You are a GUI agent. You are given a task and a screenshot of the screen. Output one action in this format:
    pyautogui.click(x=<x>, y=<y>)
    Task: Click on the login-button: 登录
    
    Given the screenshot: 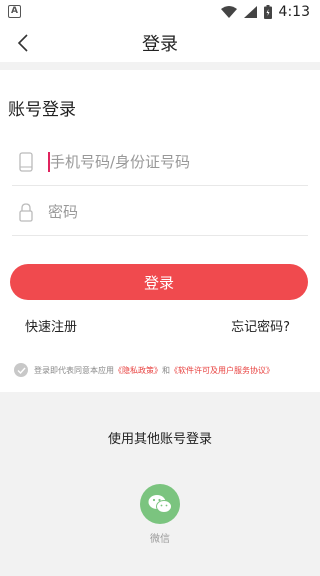 What is the action you would take?
    pyautogui.click(x=159, y=282)
    